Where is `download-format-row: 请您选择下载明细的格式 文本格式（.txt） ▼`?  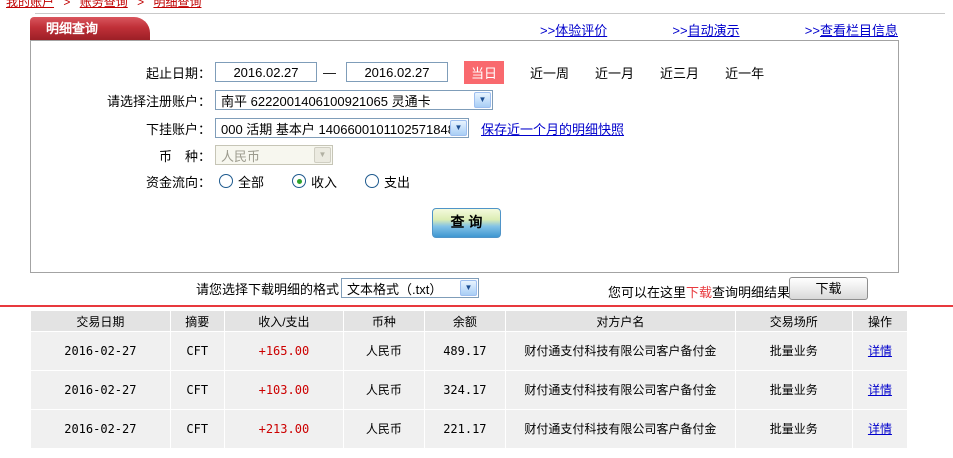 download-format-row: 请您选择下载明细的格式 文本格式（.txt） ▼ is located at coordinates (338, 288).